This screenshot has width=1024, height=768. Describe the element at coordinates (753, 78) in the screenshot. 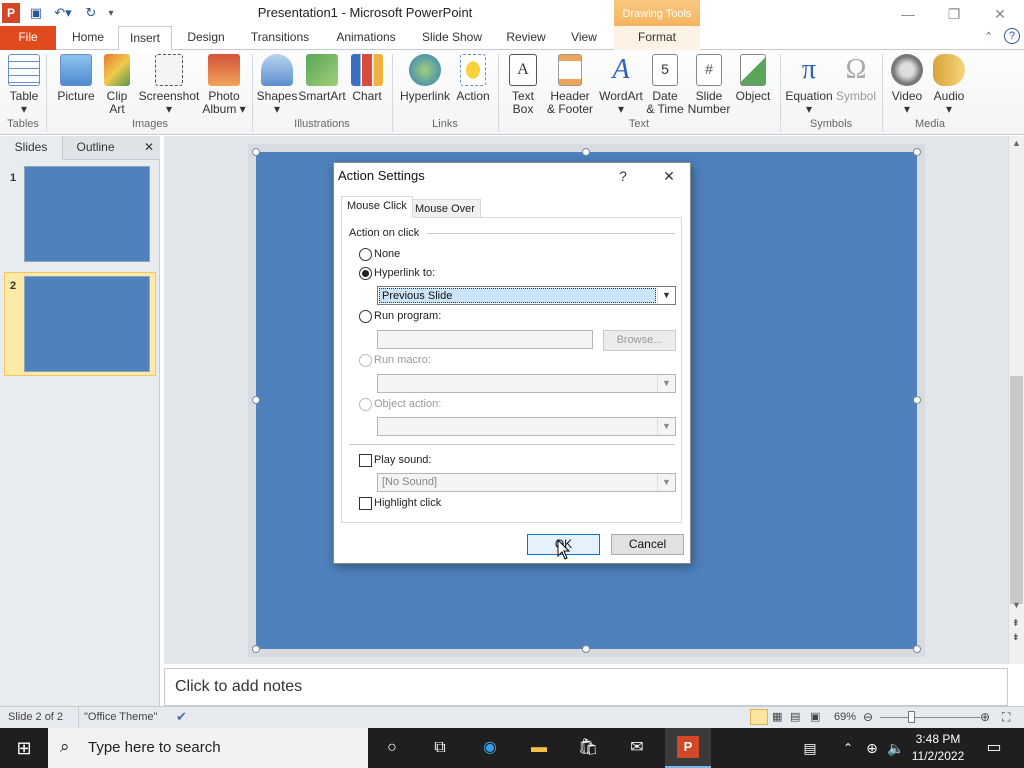

I see `object-button: Object` at that location.